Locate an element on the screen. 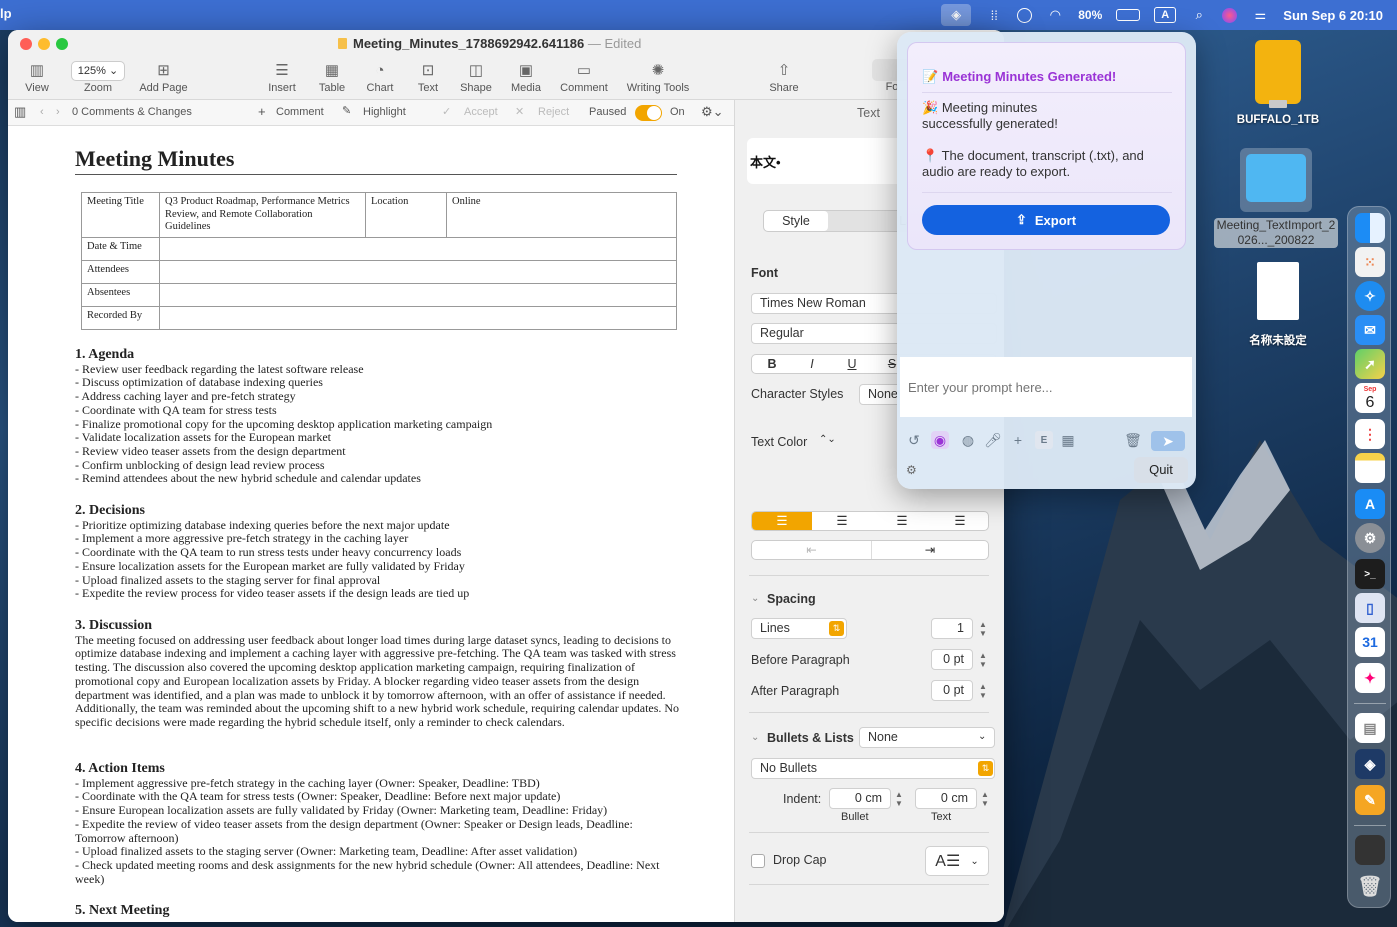  settings-gear-icon: ⚙⌄ is located at coordinates (712, 112).